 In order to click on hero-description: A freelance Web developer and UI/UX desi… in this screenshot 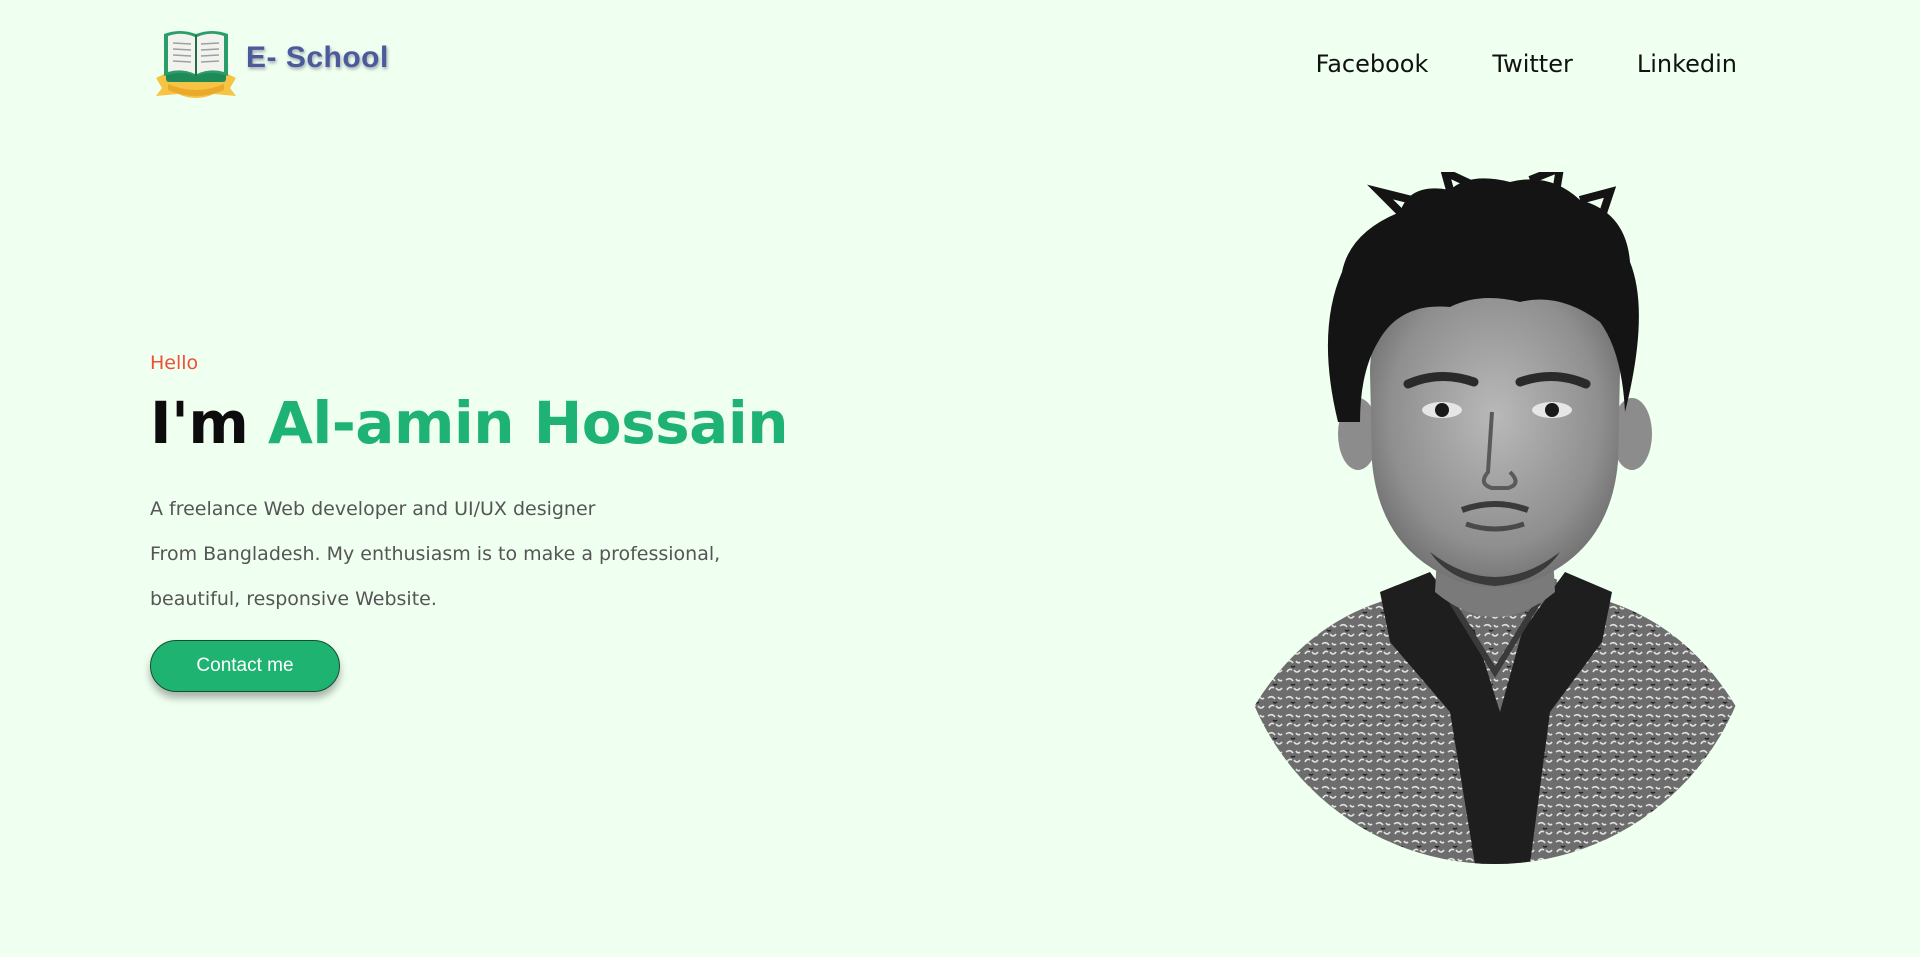, I will do `click(510, 554)`.